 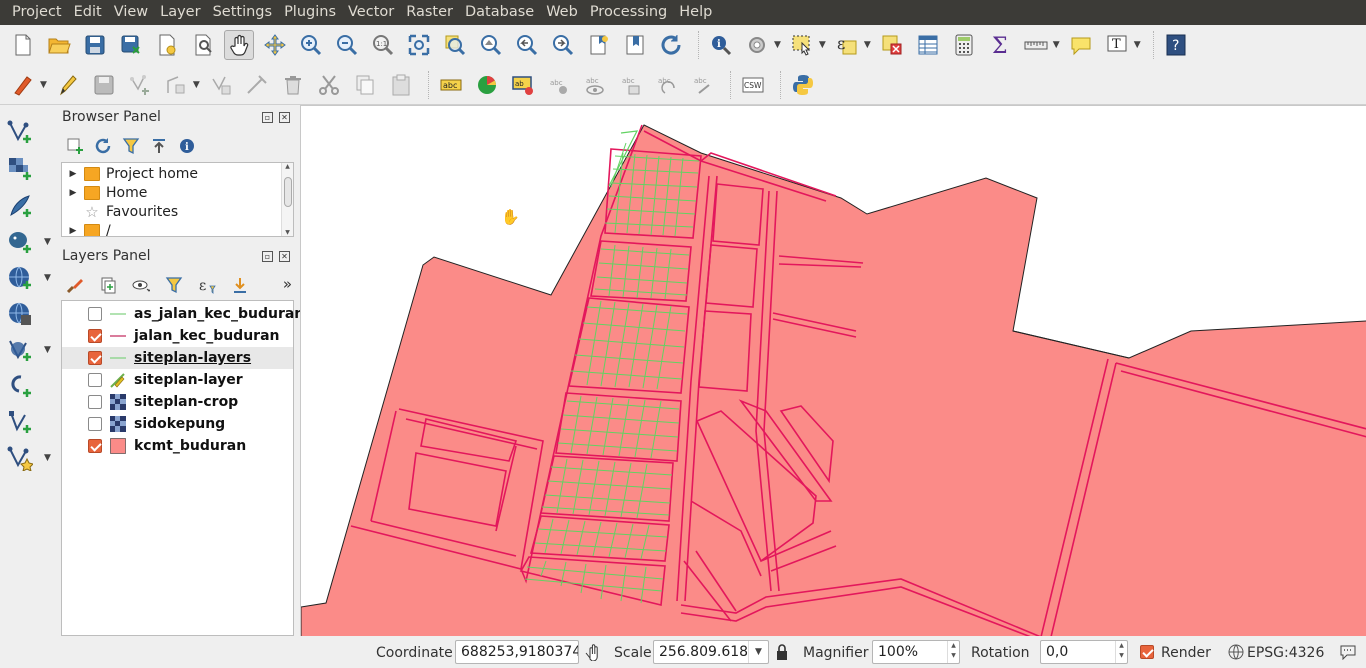 I want to click on layer-item-as-jalan-kec-buduran: as_jalan_kec_buduran, so click(x=183, y=314).